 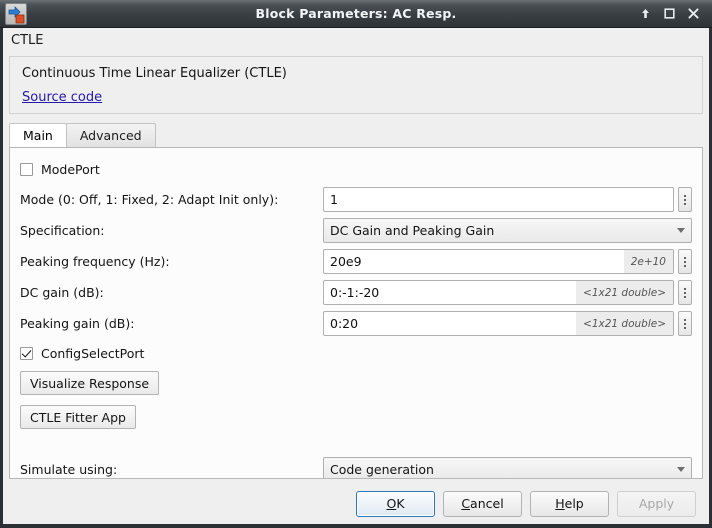 I want to click on peaking-gain-input: 0:20 <1x21 double>, so click(x=498, y=323).